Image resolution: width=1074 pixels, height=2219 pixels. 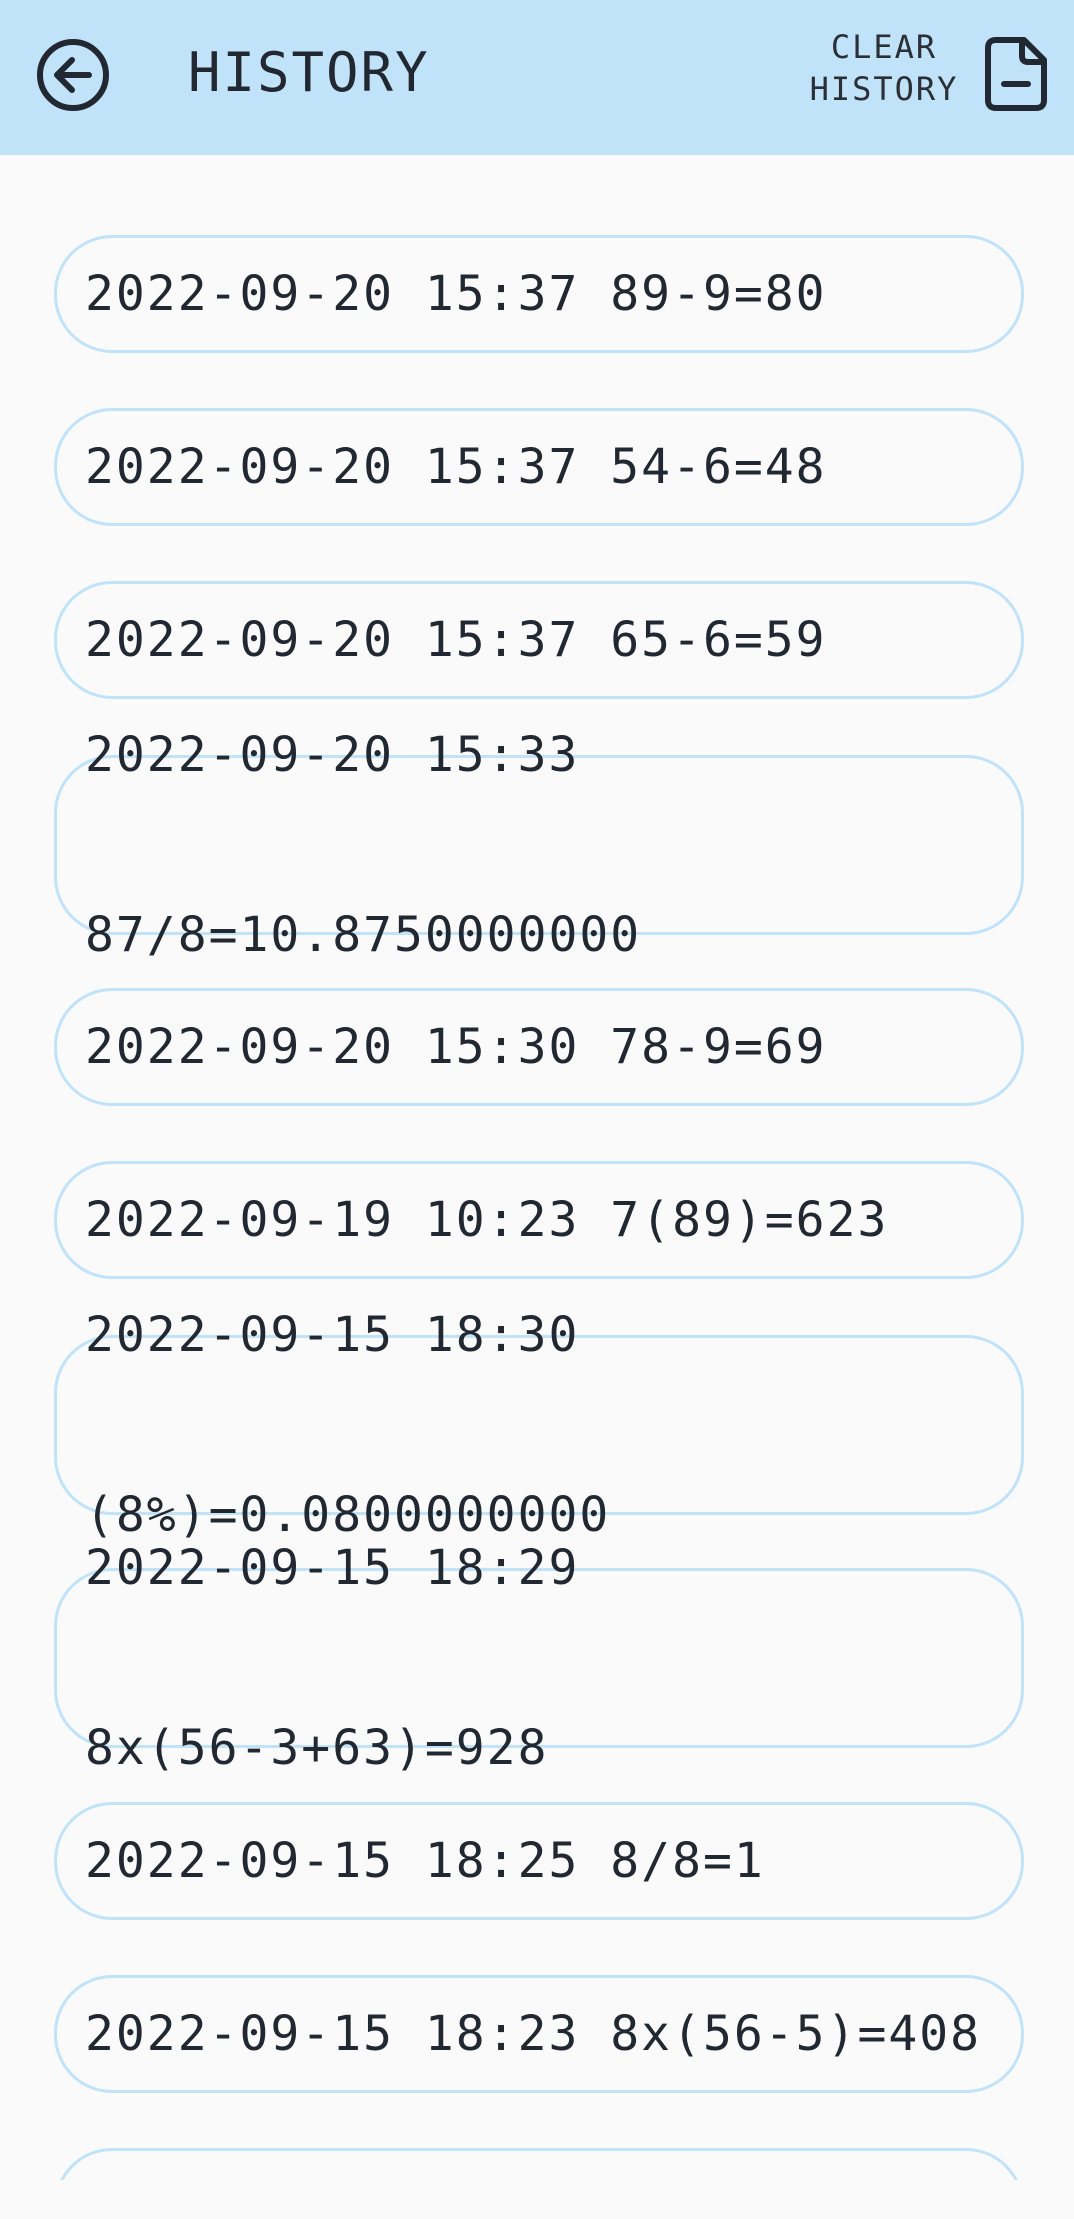 I want to click on page-title: HISTORY, so click(x=309, y=72).